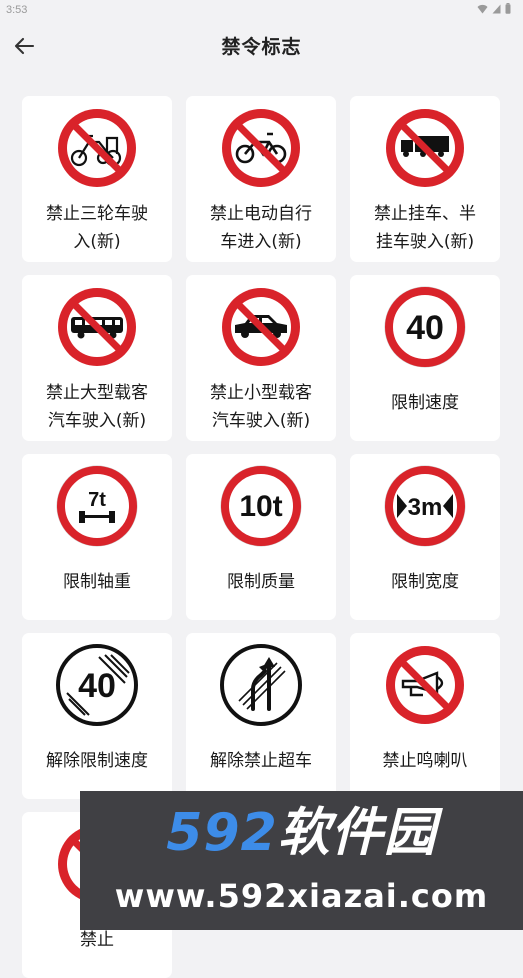  I want to click on sign-label: 禁止三轮车驶 入(新), so click(97, 228).